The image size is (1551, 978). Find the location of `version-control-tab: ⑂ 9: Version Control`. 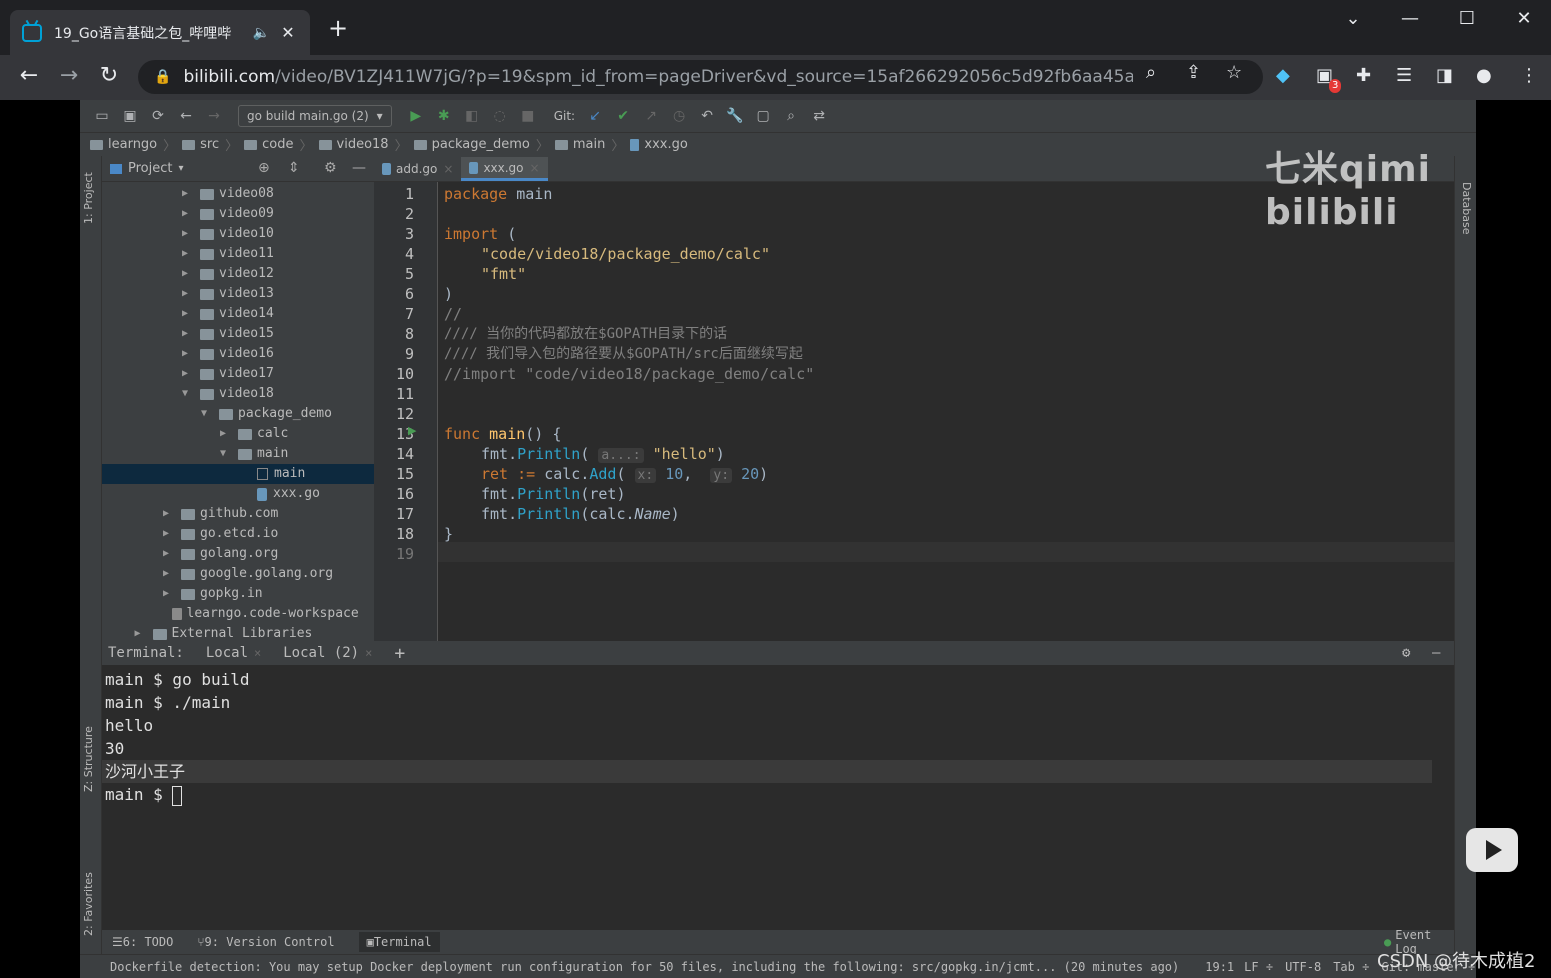

version-control-tab: ⑂ 9: Version Control is located at coordinates (265, 942).